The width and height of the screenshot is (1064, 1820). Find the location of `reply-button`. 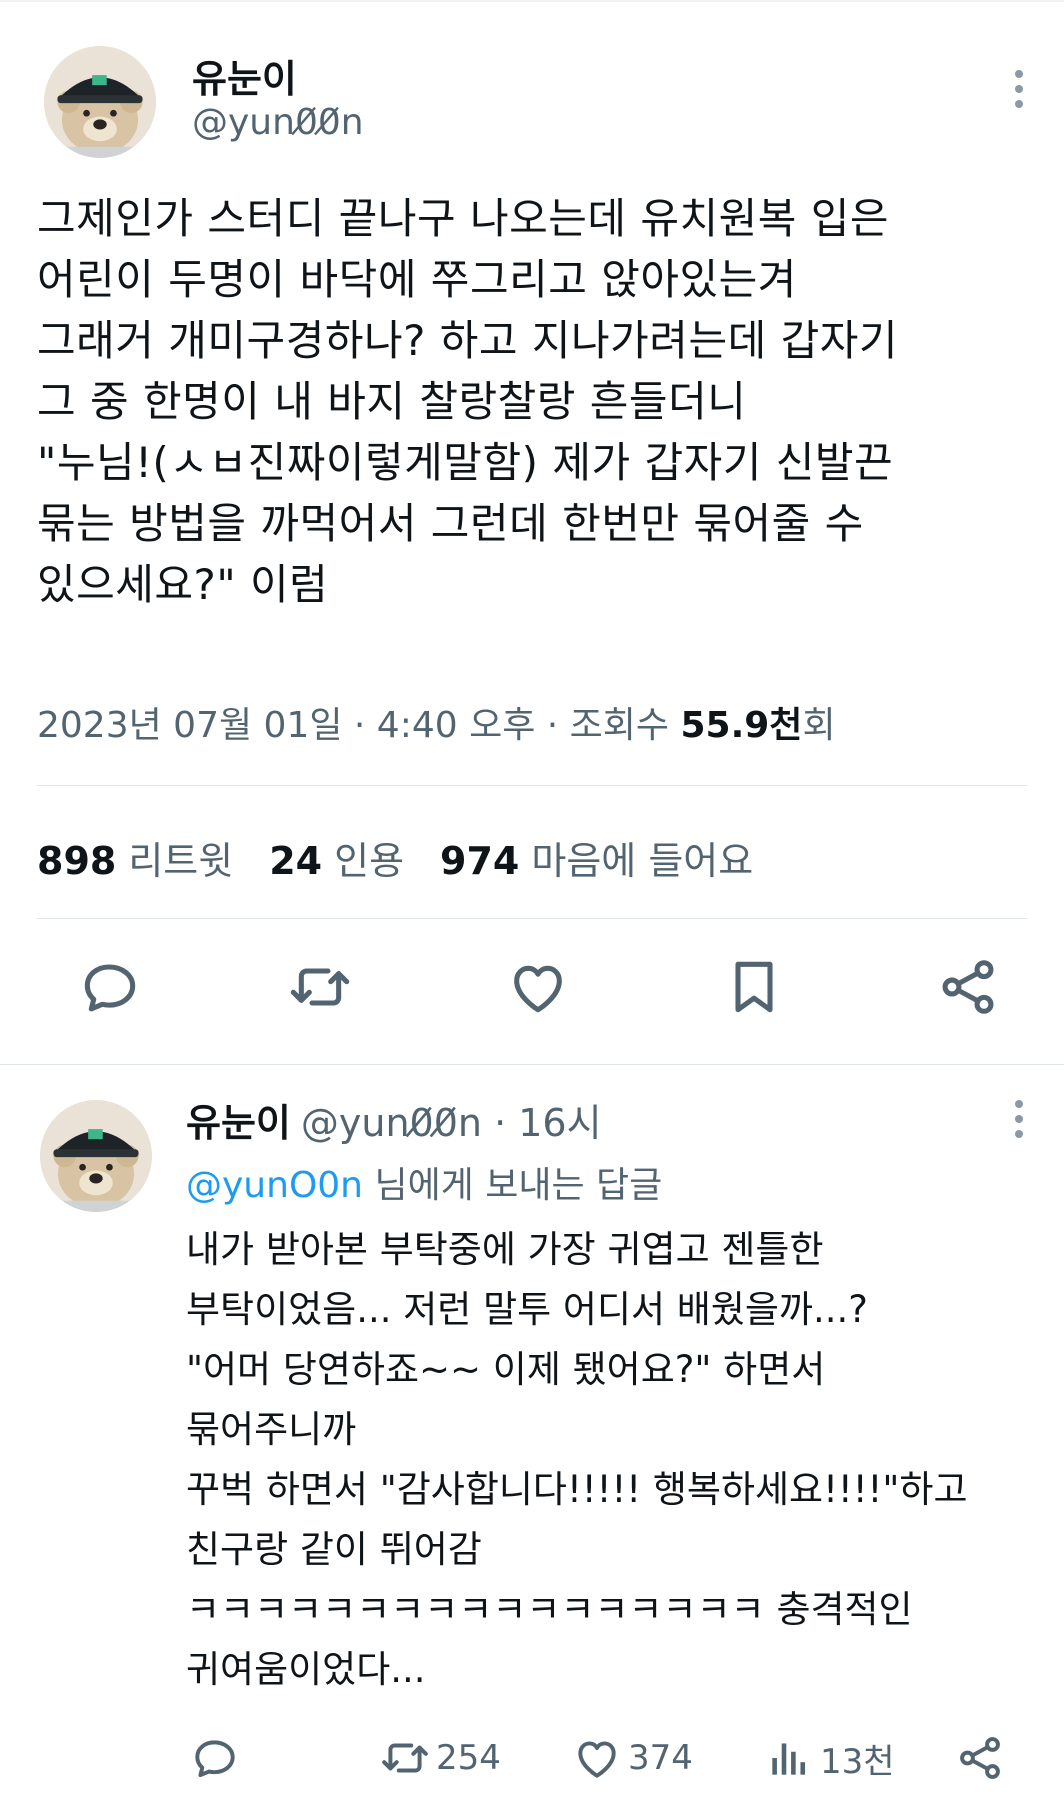

reply-button is located at coordinates (218, 1758).